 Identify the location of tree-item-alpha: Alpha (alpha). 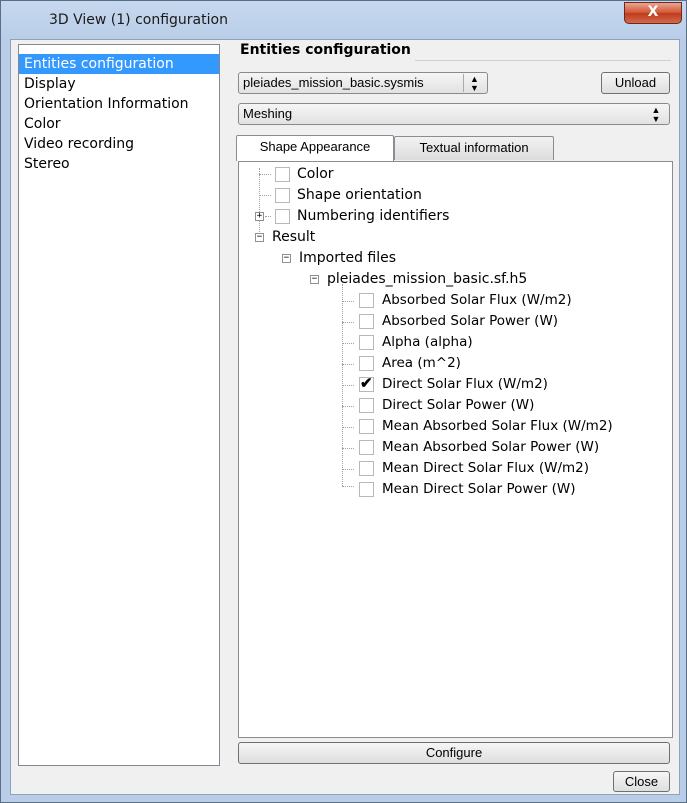
(427, 342).